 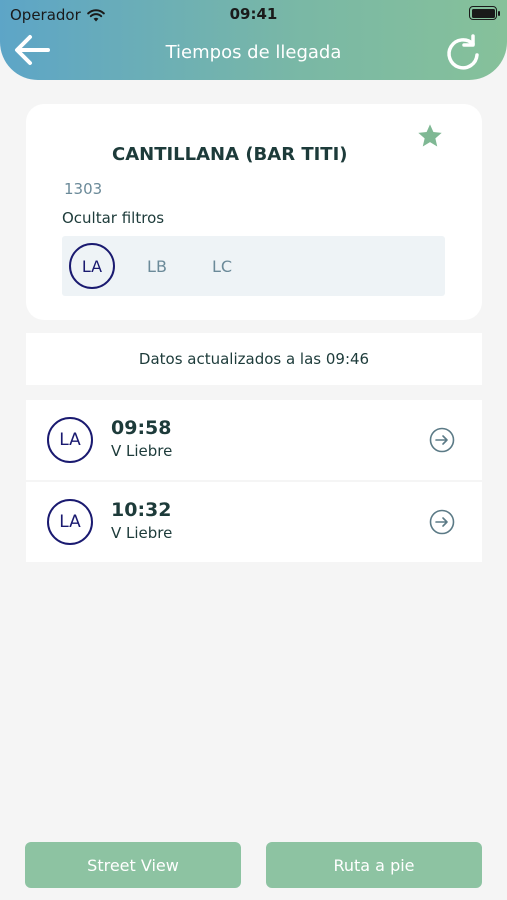 What do you see at coordinates (484, 13) in the screenshot?
I see `battery-icon` at bounding box center [484, 13].